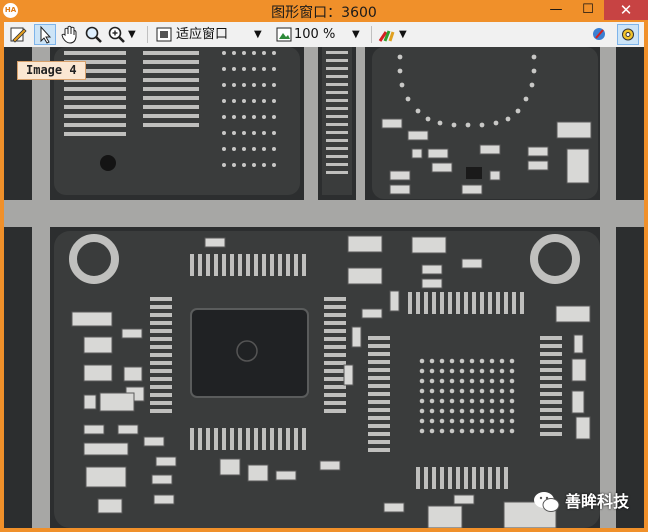 This screenshot has width=648, height=532. I want to click on graphics-toolbar: ▼ 适应窗口 ▼ 100 % ▼ ▼, so click(324, 35).